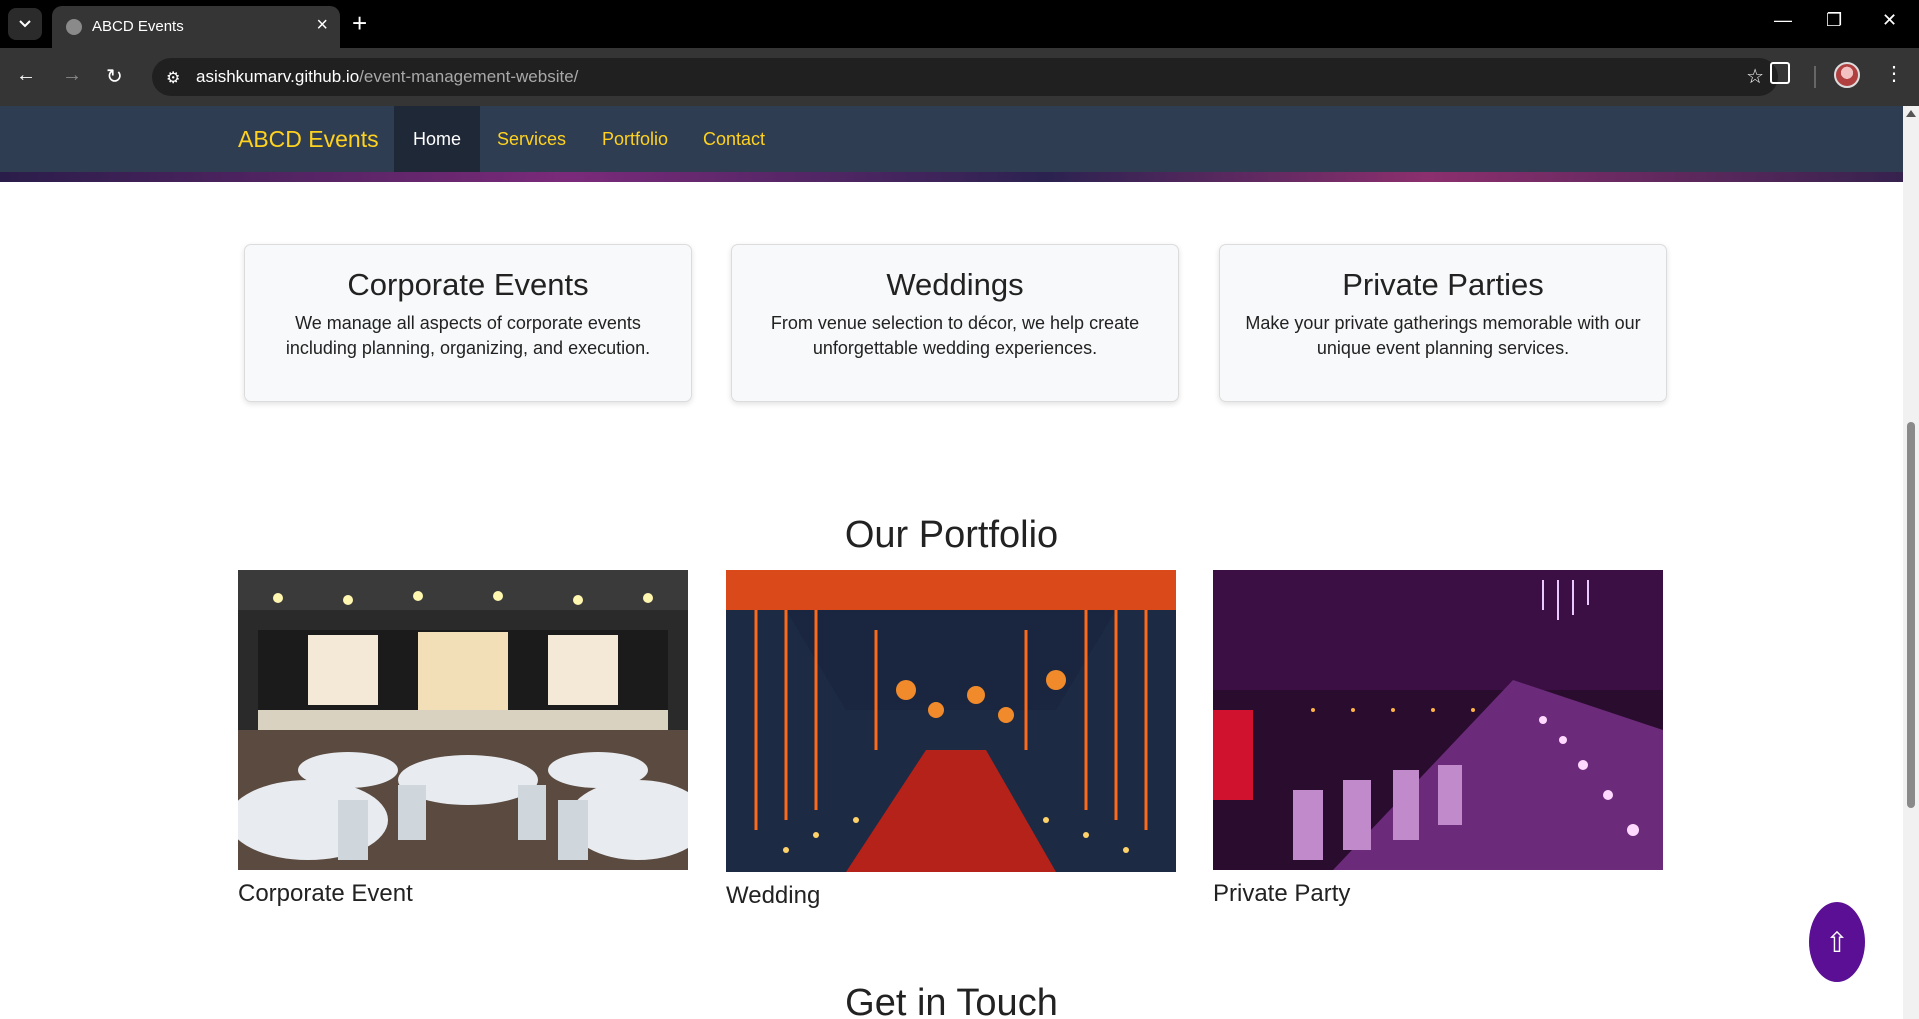 This screenshot has width=1919, height=1019. What do you see at coordinates (1911, 113) in the screenshot?
I see `scroll-up-arrow-icon` at bounding box center [1911, 113].